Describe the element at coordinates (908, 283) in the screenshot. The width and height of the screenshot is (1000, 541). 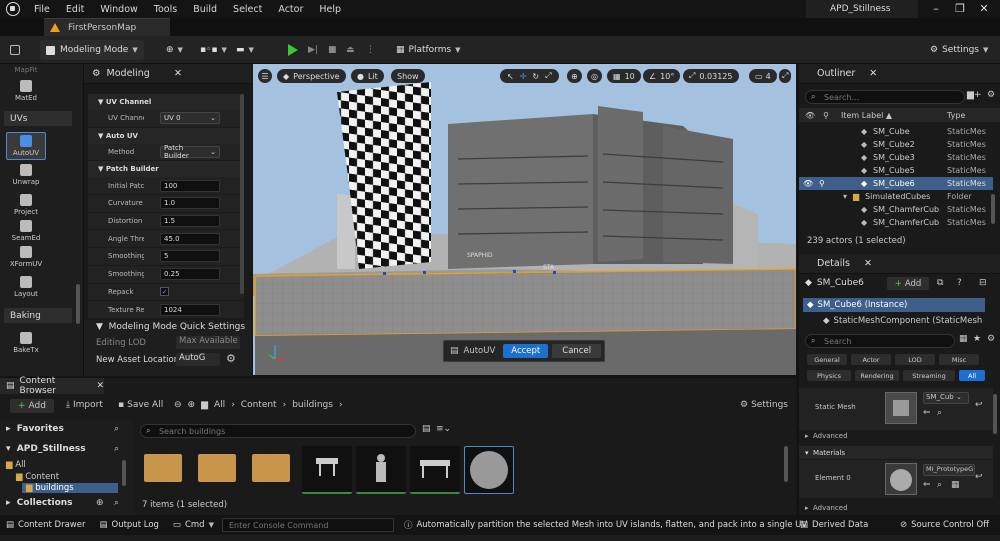
I see `add-component-button: + Add` at that location.